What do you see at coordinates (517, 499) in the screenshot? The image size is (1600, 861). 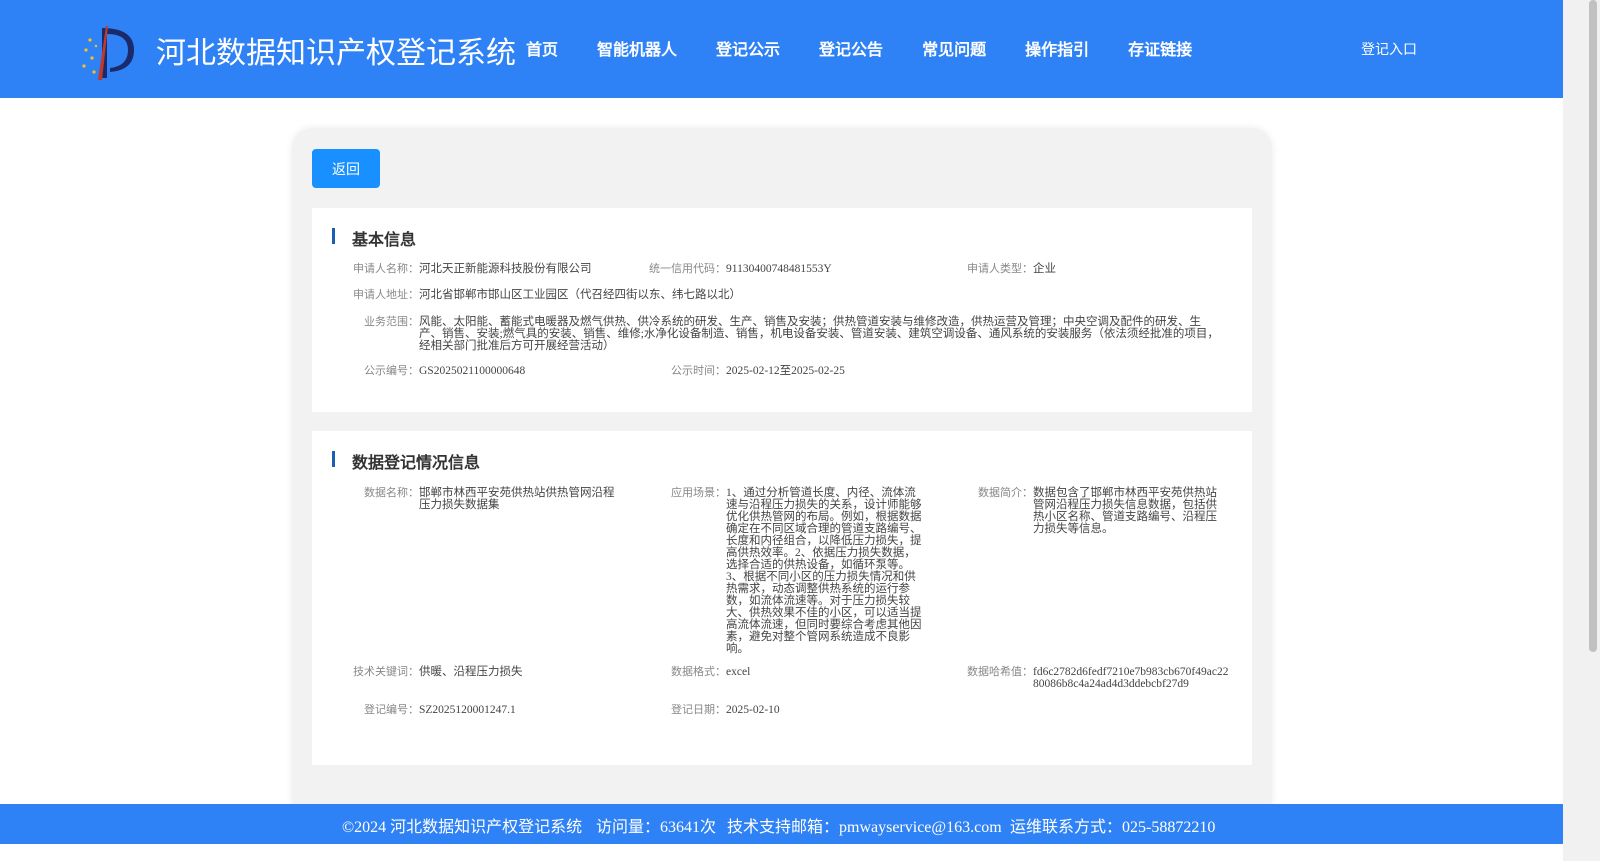 I see `field-value: 邯郸市林西平安苑供热站供热管网沿程压力损失数据集` at bounding box center [517, 499].